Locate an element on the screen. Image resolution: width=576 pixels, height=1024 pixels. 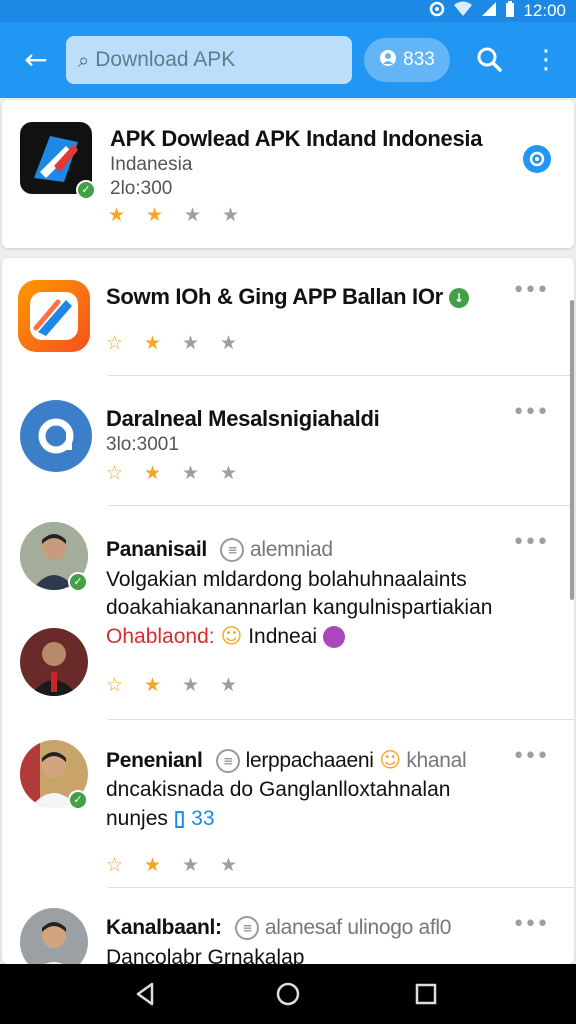
review-line-3: Ohablaond: ☺ Indneai is located at coordinates (225, 636).